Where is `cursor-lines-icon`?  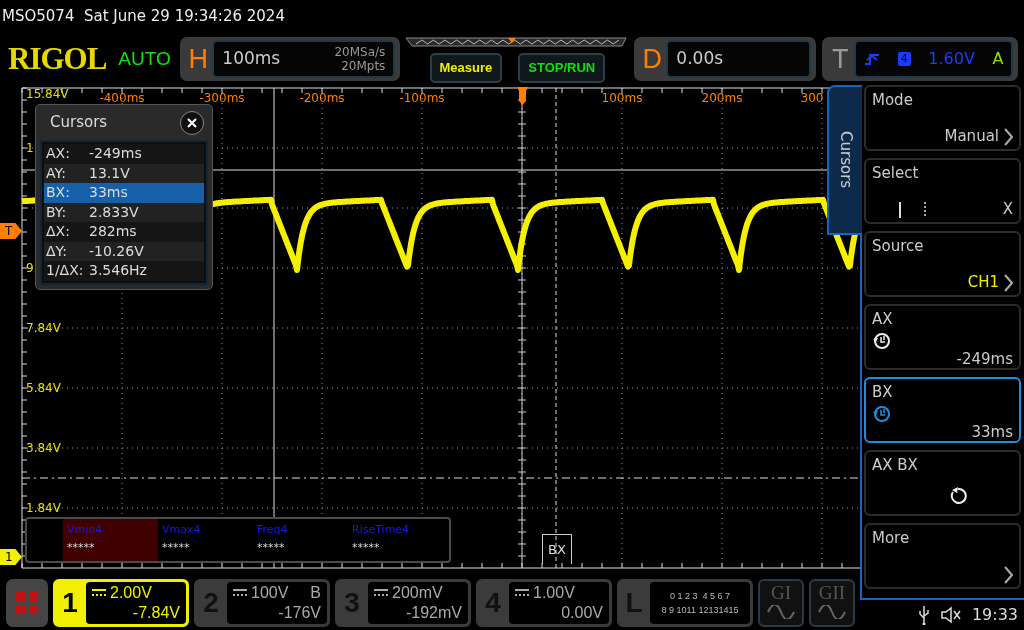 cursor-lines-icon is located at coordinates (913, 210).